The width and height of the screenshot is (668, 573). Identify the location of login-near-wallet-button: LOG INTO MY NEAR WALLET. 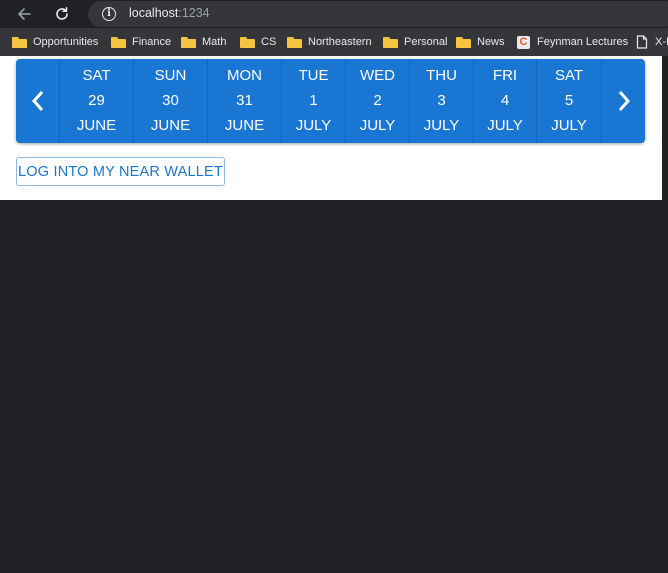
(120, 171).